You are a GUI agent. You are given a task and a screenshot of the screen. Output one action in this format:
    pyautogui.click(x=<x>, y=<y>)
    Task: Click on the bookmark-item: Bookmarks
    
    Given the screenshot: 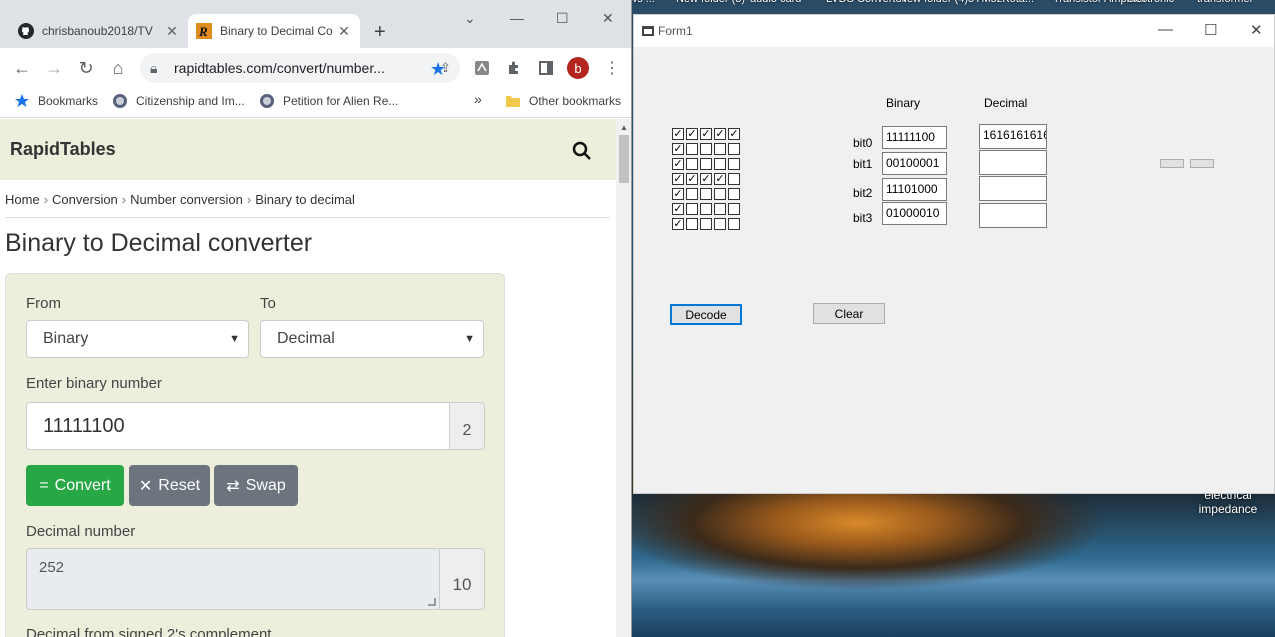 What is the action you would take?
    pyautogui.click(x=56, y=101)
    